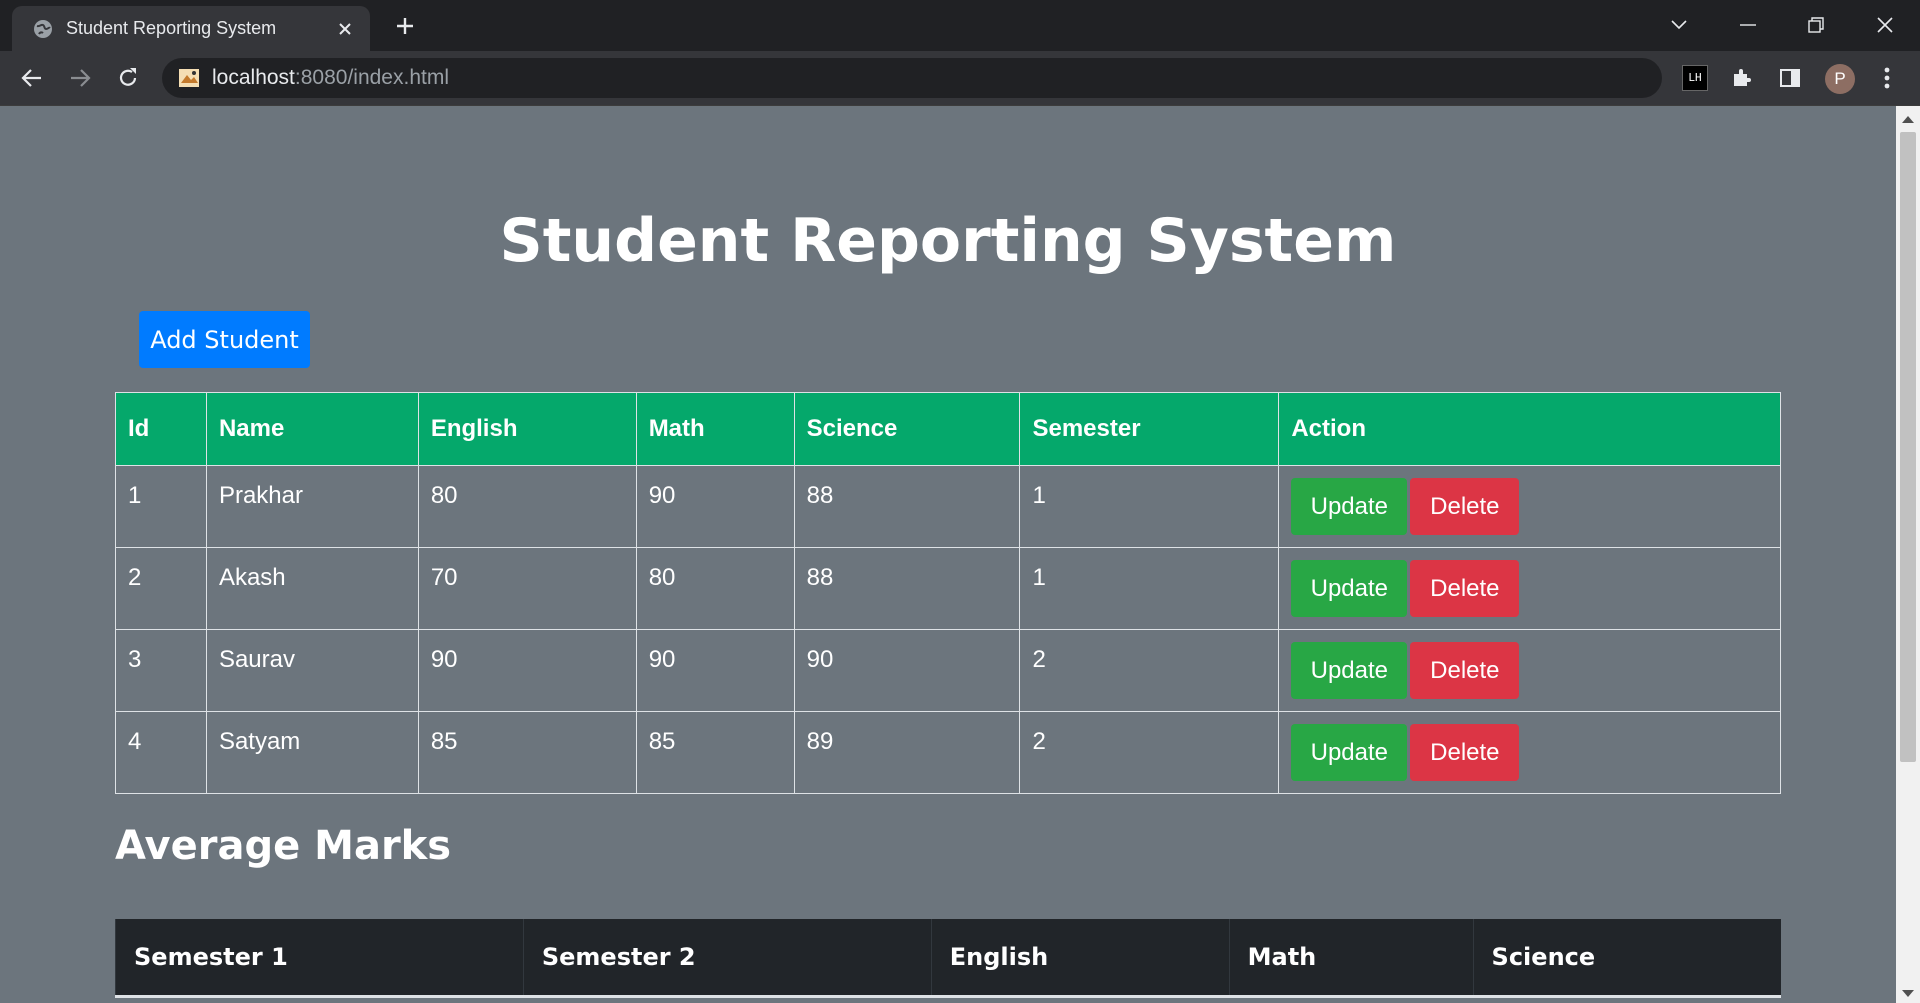  What do you see at coordinates (161, 670) in the screenshot?
I see `cell-id: 3` at bounding box center [161, 670].